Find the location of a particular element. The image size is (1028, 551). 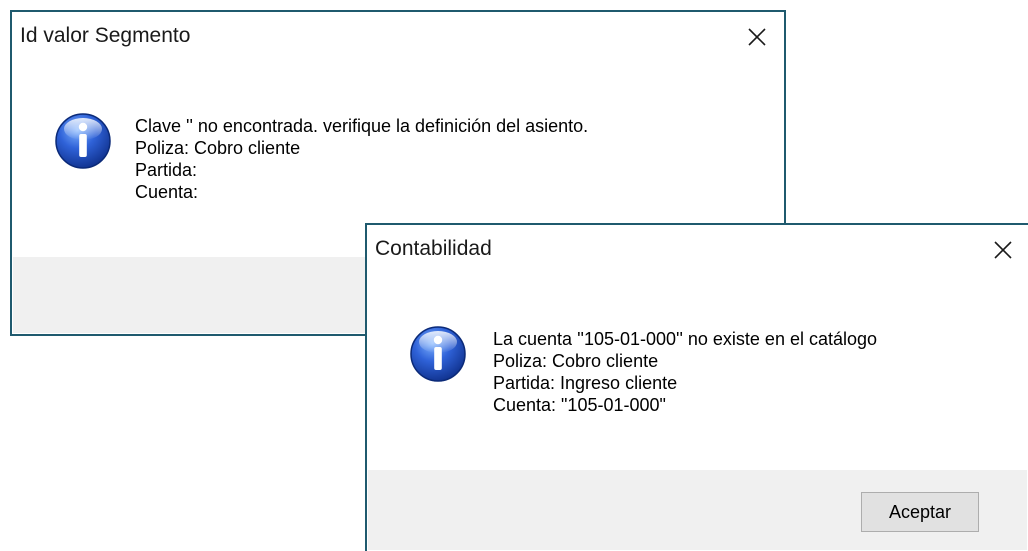

aceptar-button: Aceptar is located at coordinates (920, 512).